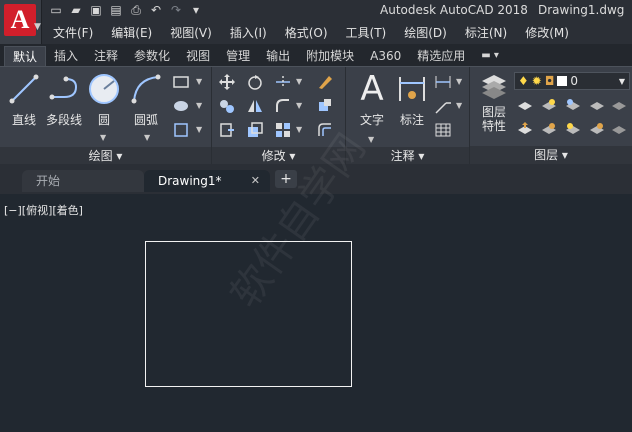  Describe the element at coordinates (43, 210) in the screenshot. I see `viewport-controls: [−][俯视][着色]` at that location.